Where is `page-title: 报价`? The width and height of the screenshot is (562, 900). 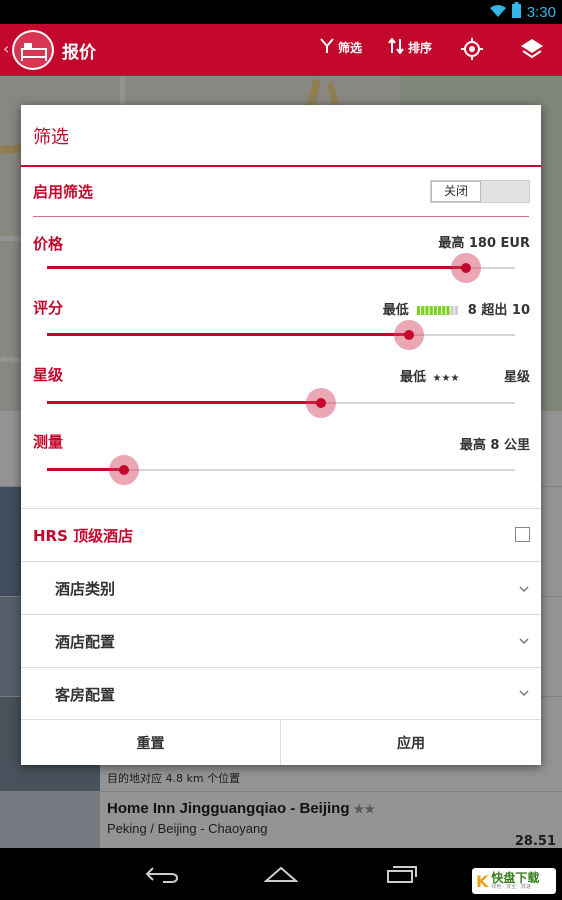 page-title: 报价 is located at coordinates (79, 52).